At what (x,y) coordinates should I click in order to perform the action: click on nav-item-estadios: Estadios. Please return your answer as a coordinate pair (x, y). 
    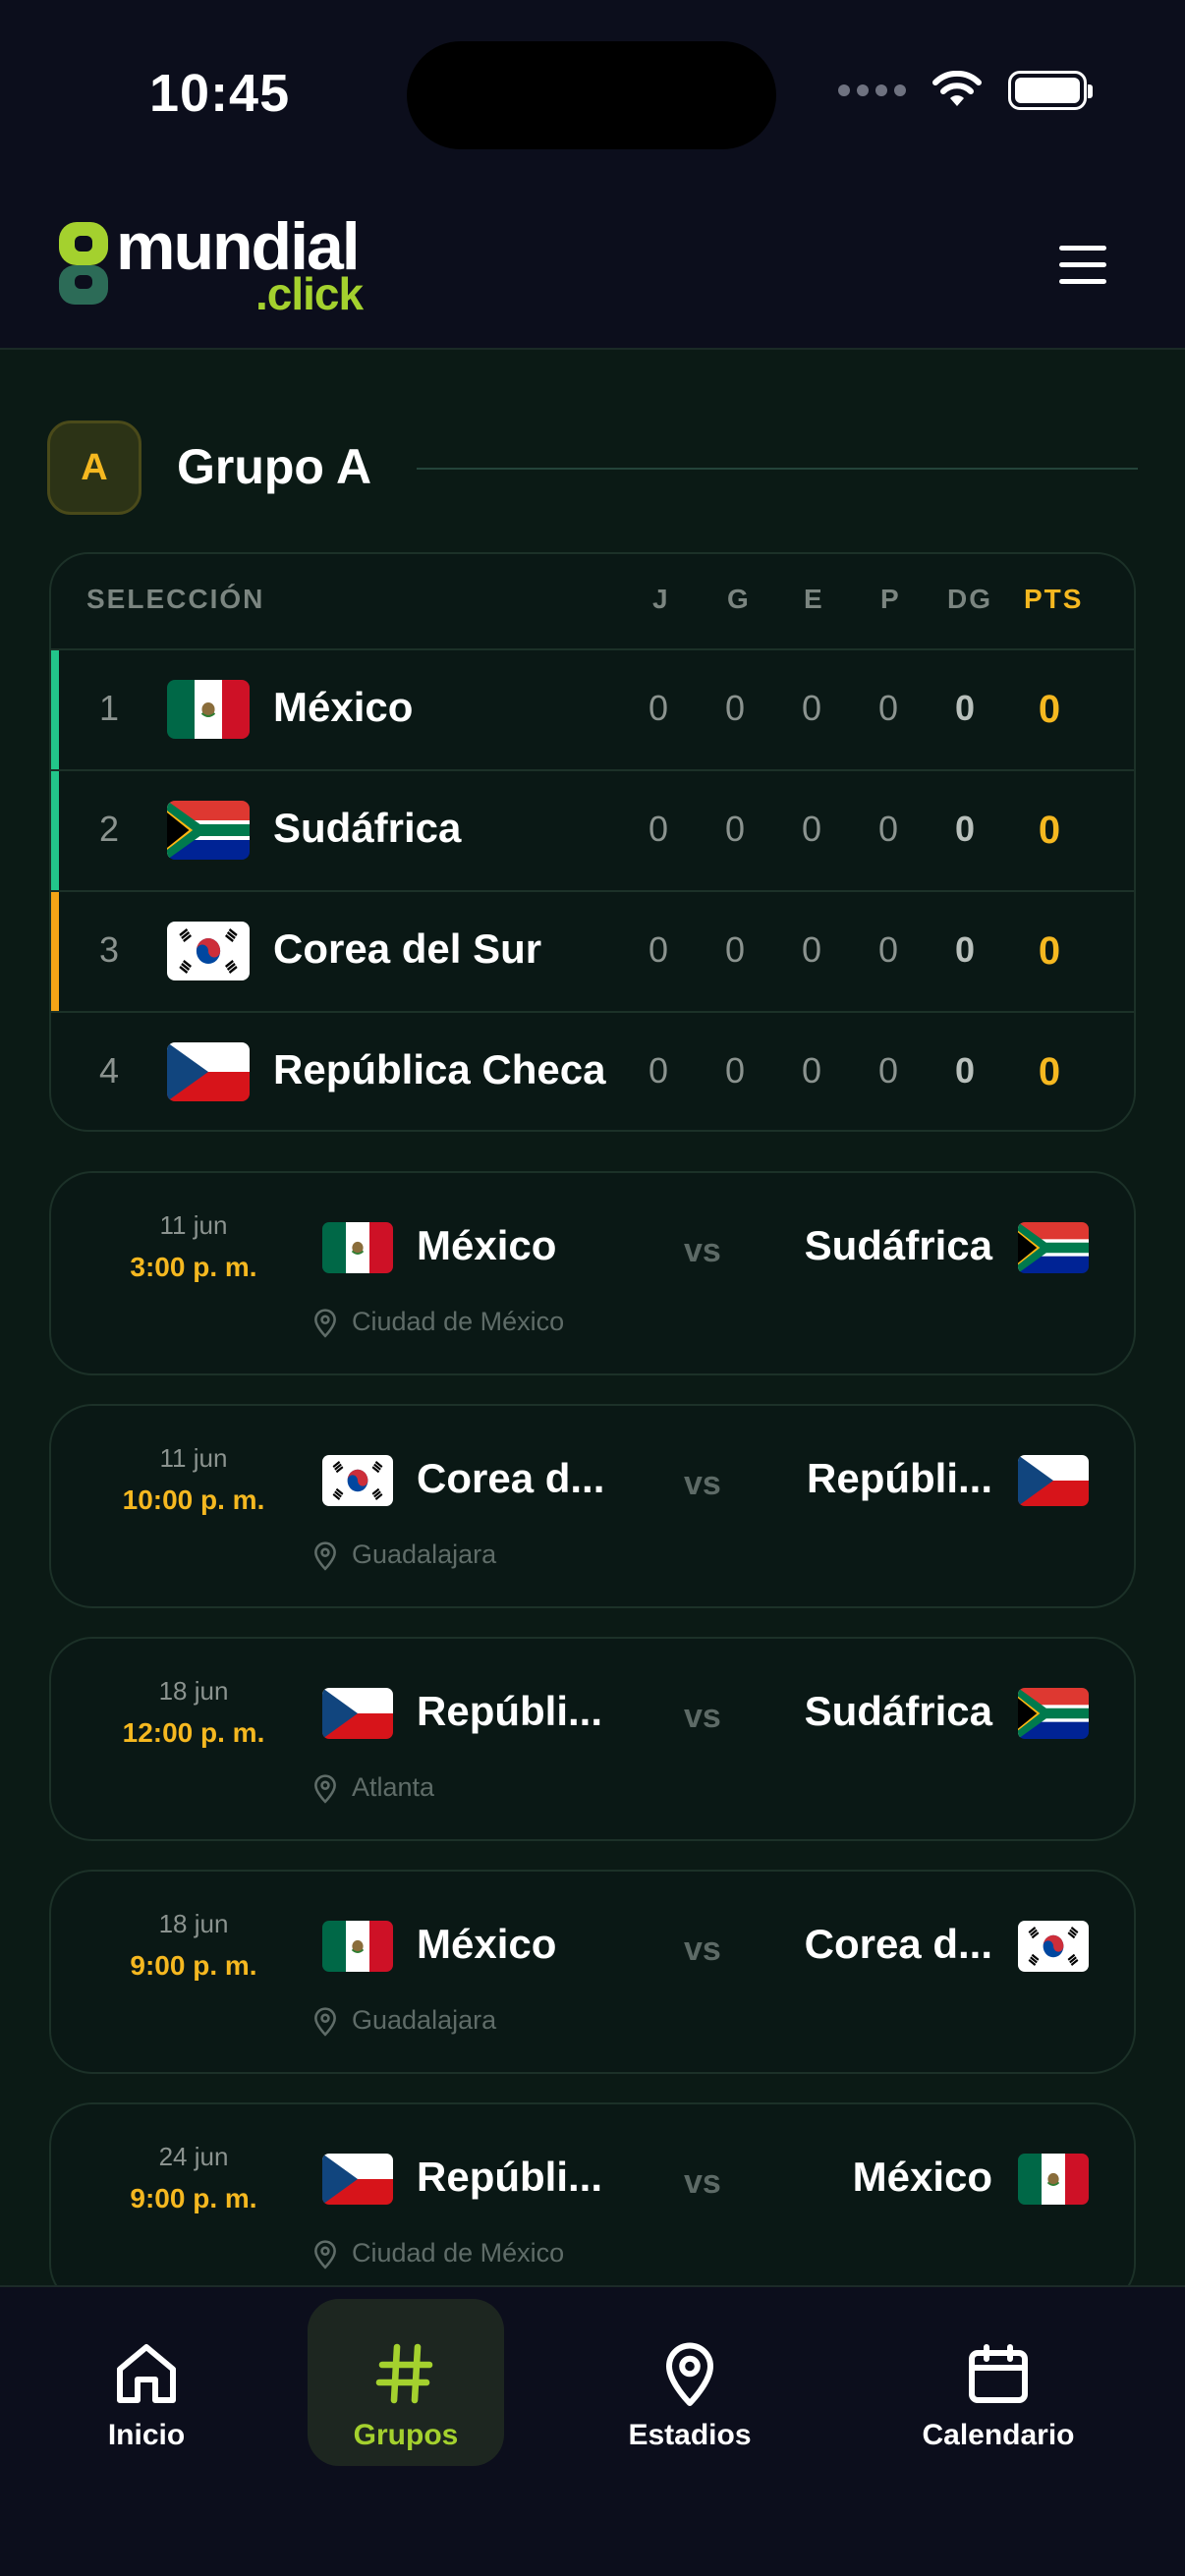
    Looking at the image, I should click on (690, 2382).